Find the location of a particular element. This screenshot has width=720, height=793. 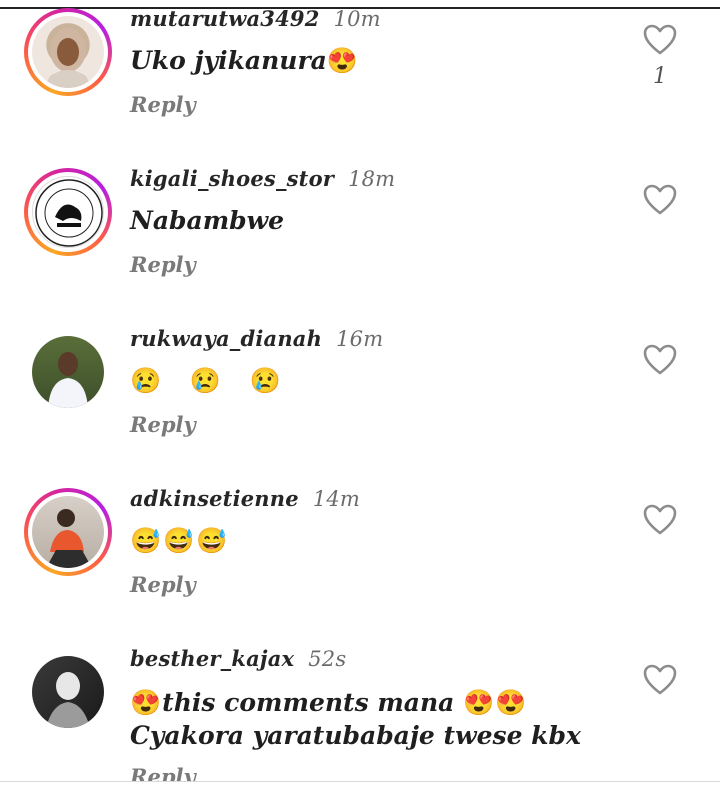

crying-emoji: 😢 😢 😢 is located at coordinates (210, 380).